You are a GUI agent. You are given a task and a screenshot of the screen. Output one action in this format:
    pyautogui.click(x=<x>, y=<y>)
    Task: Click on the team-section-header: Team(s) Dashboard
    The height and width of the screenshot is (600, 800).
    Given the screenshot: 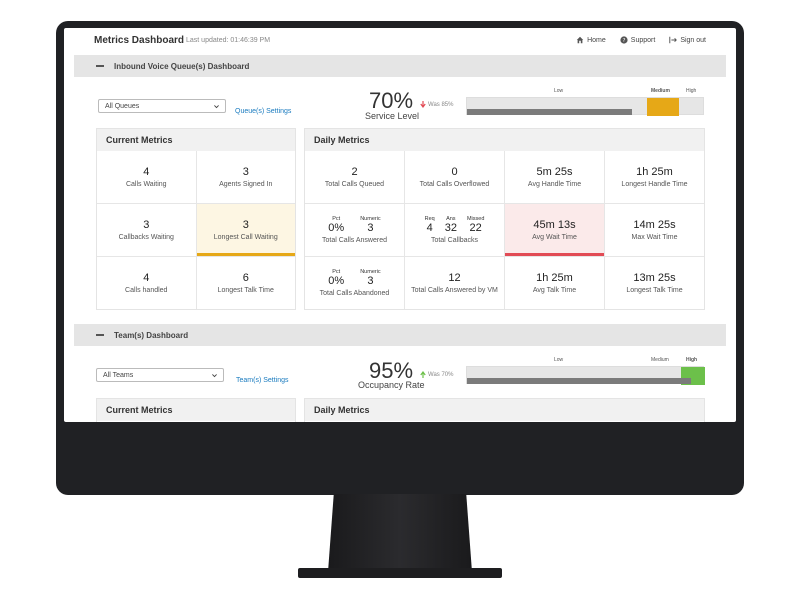 What is the action you would take?
    pyautogui.click(x=400, y=335)
    